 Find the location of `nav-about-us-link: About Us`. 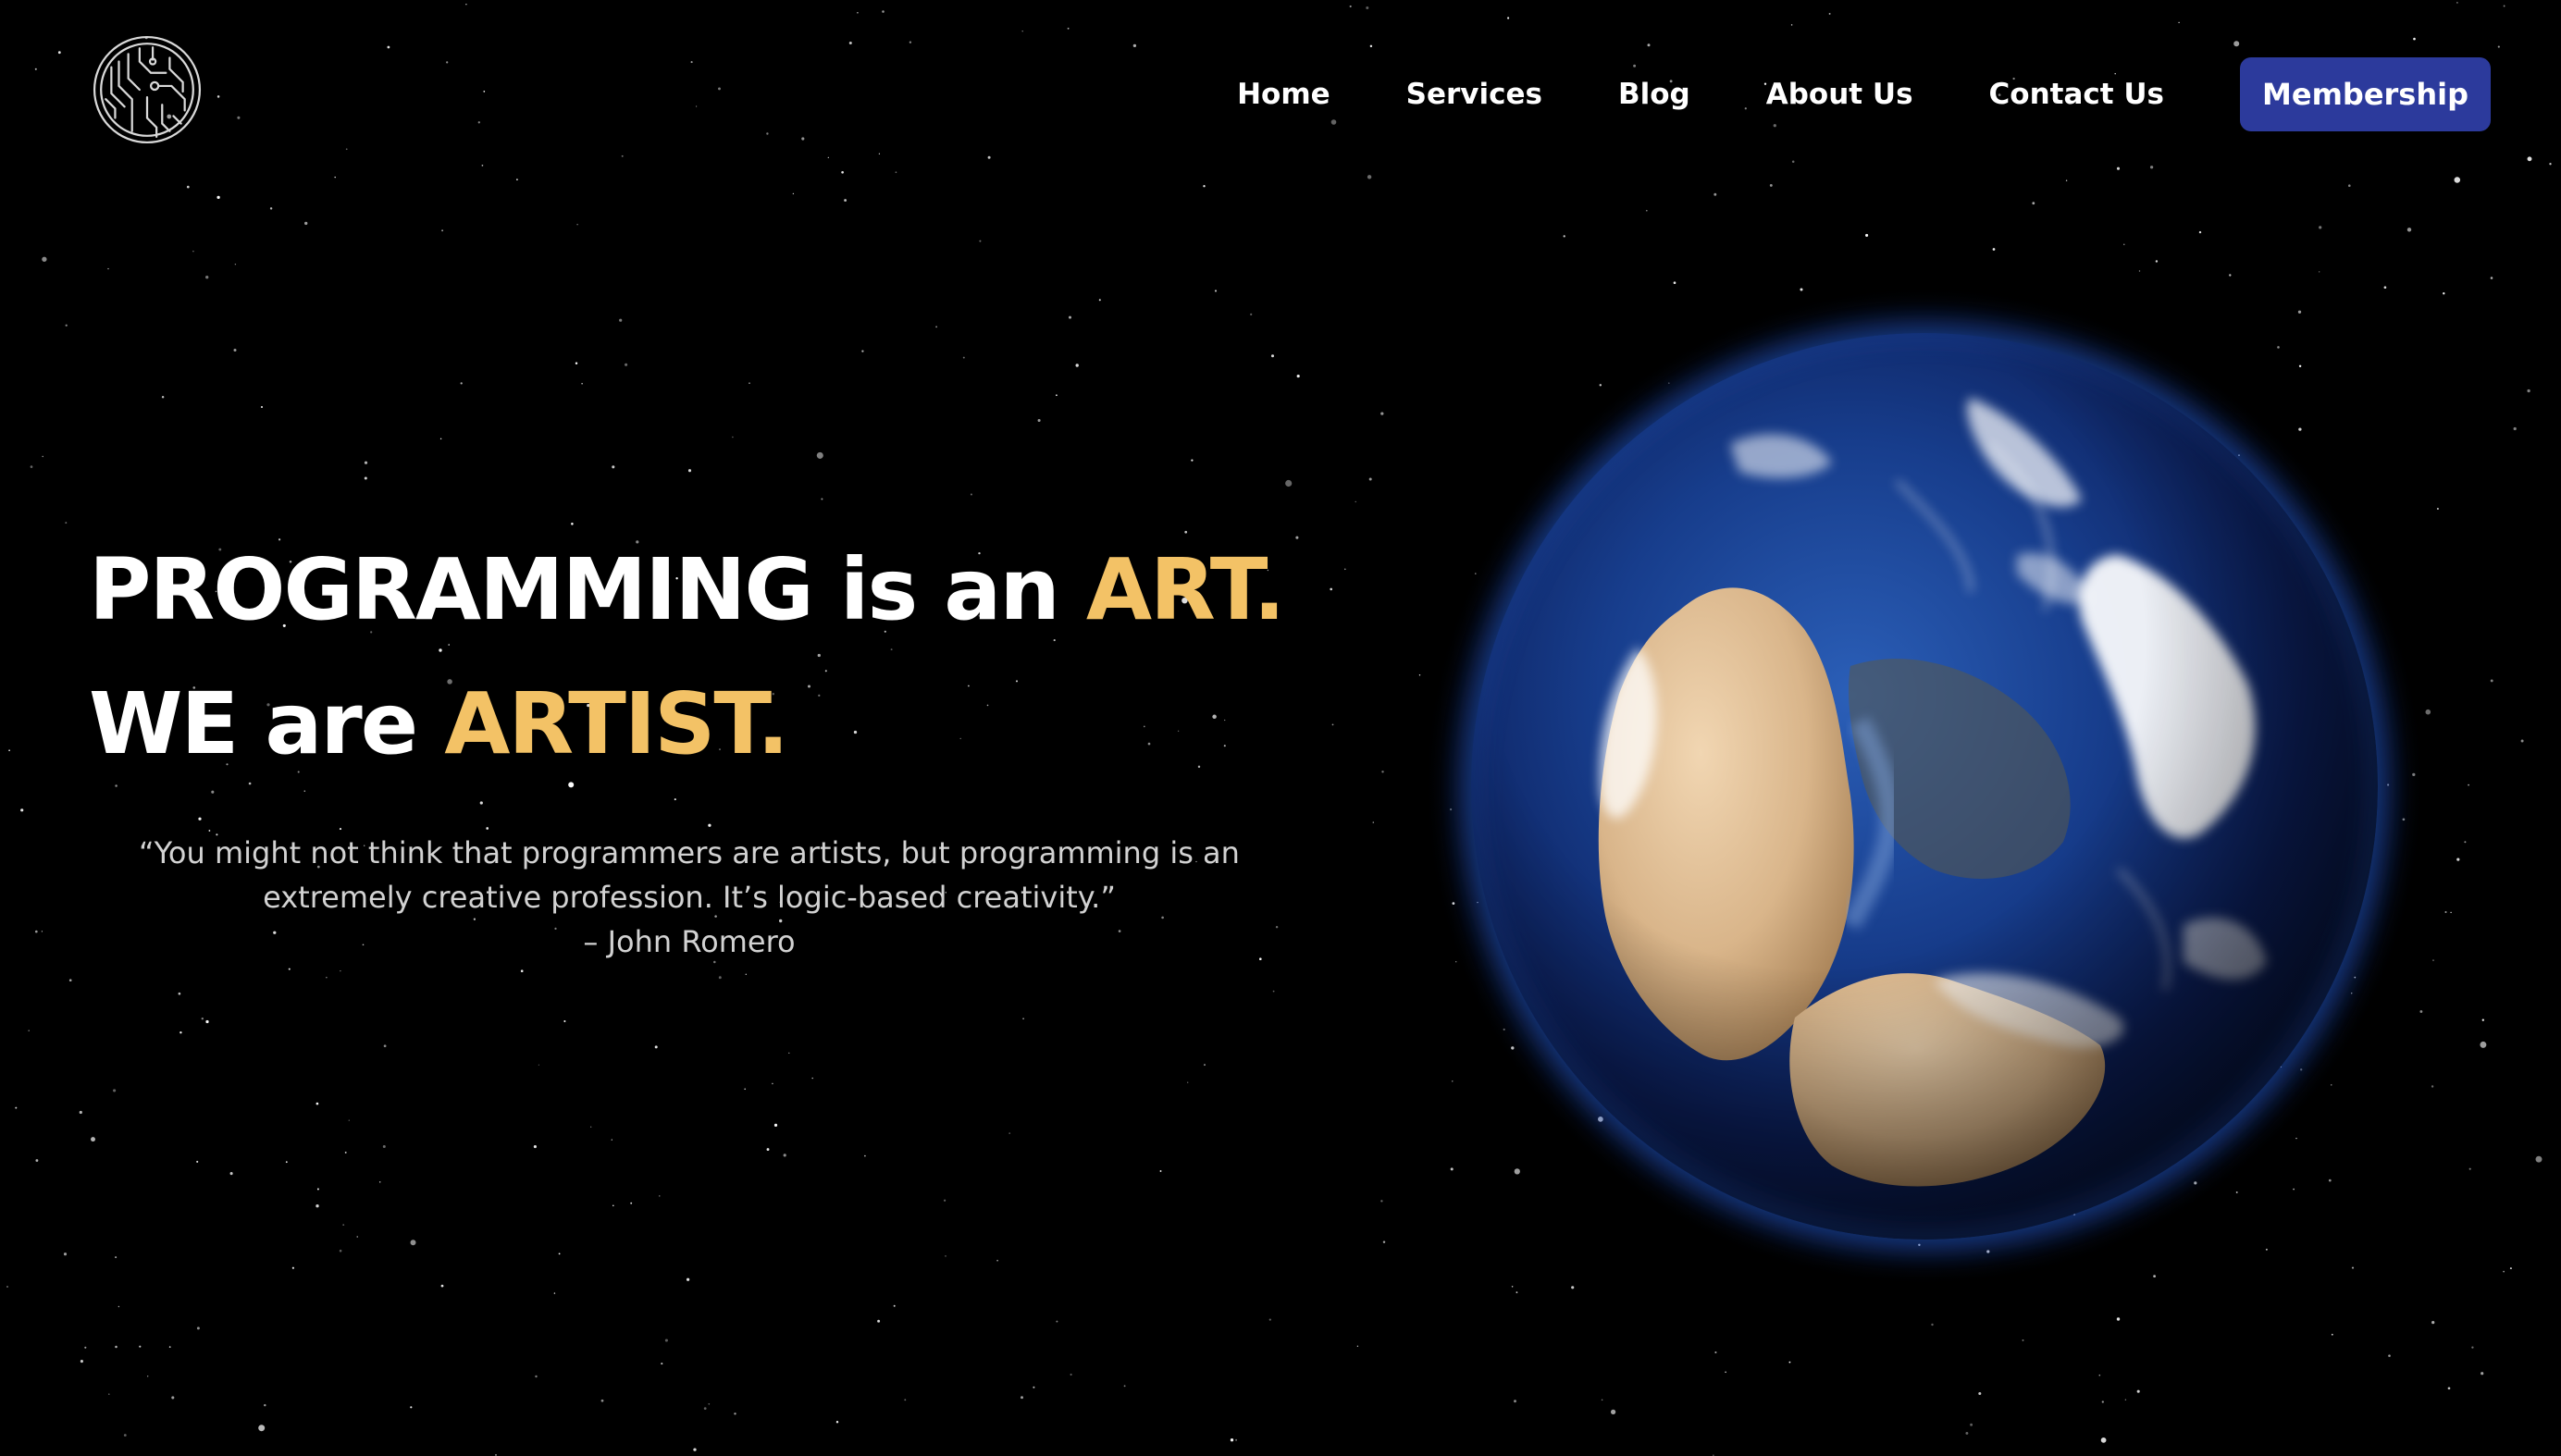

nav-about-us-link: About Us is located at coordinates (1839, 94).